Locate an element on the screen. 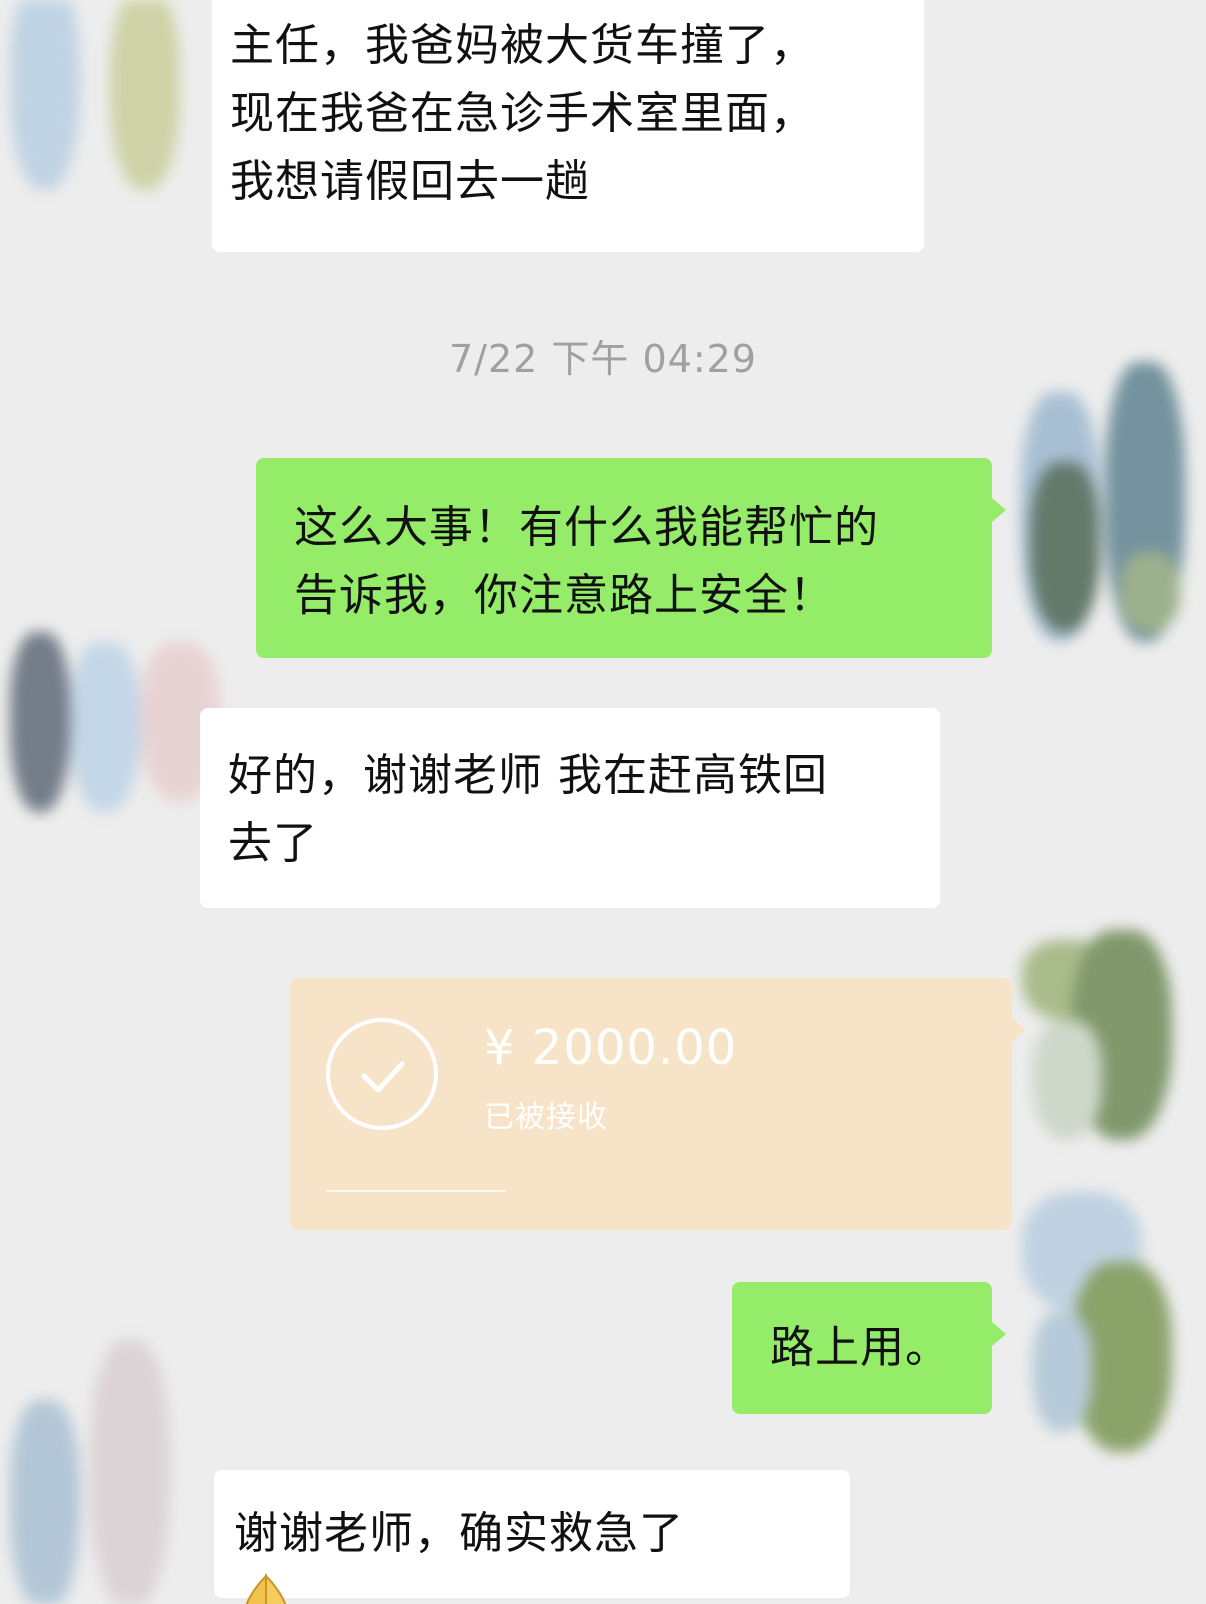  message-bubble-received: 谢谢老师，确实救急了 is located at coordinates (532, 1537).